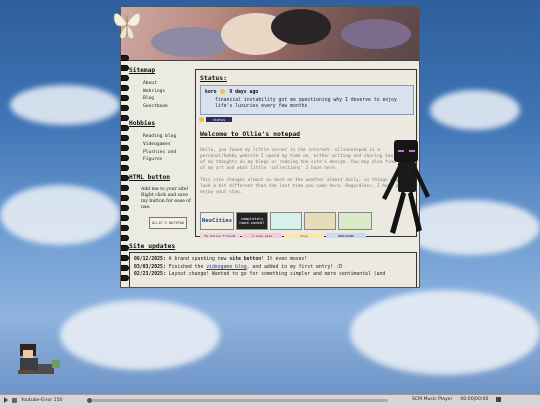 This screenshot has height=405, width=540. I want to click on status-badge: status, so click(215, 119).